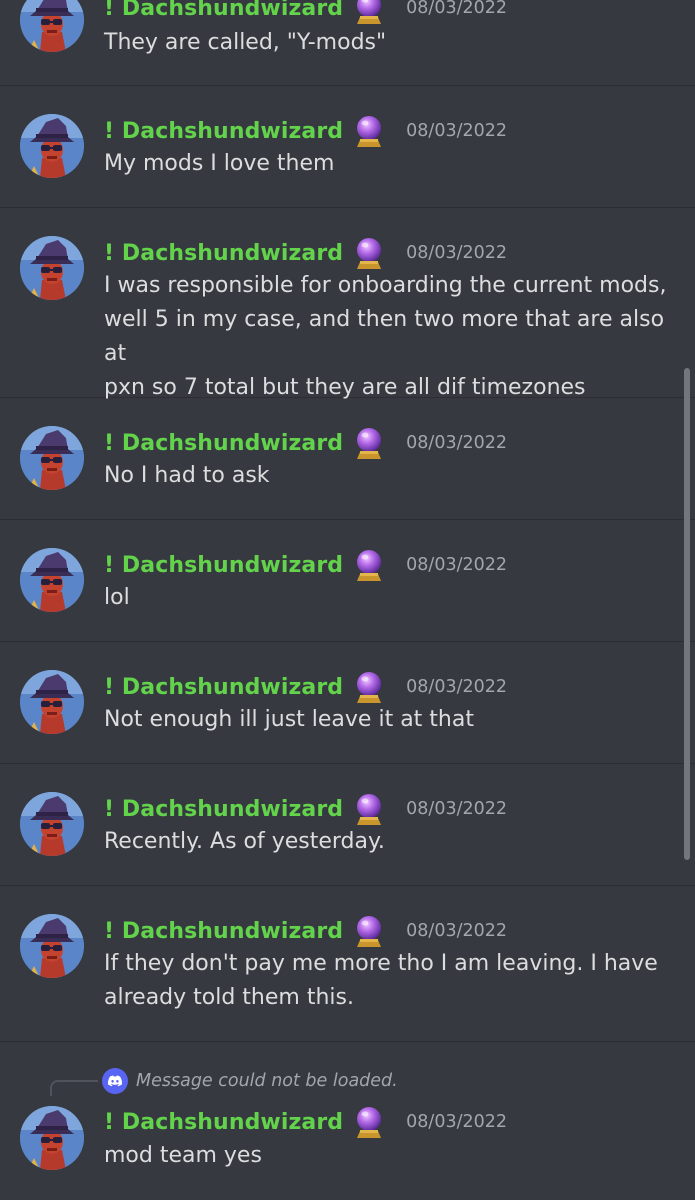 This screenshot has width=695, height=1200. I want to click on message-line: My mods I love them, so click(219, 163).